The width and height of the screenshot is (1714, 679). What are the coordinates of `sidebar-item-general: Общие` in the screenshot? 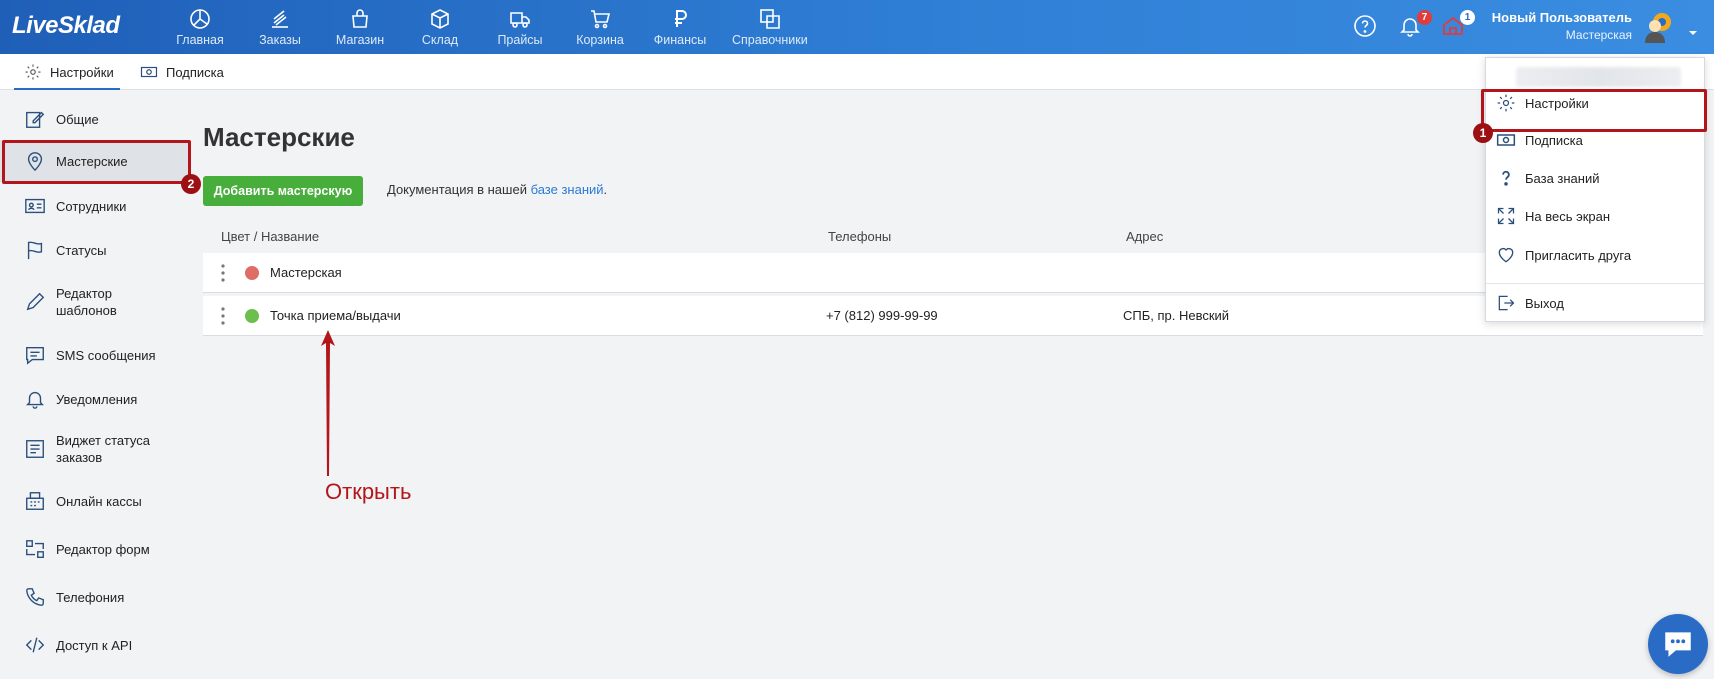 It's located at (95, 119).